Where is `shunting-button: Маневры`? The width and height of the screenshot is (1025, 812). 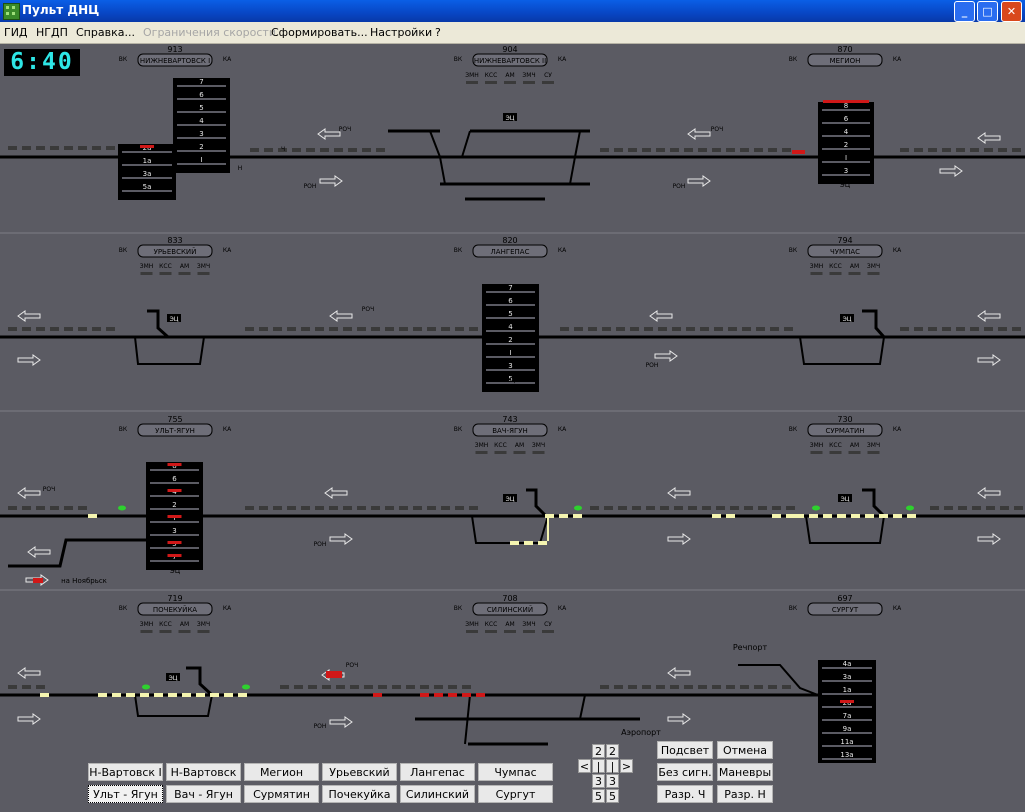
shunting-button: Маневры is located at coordinates (745, 772).